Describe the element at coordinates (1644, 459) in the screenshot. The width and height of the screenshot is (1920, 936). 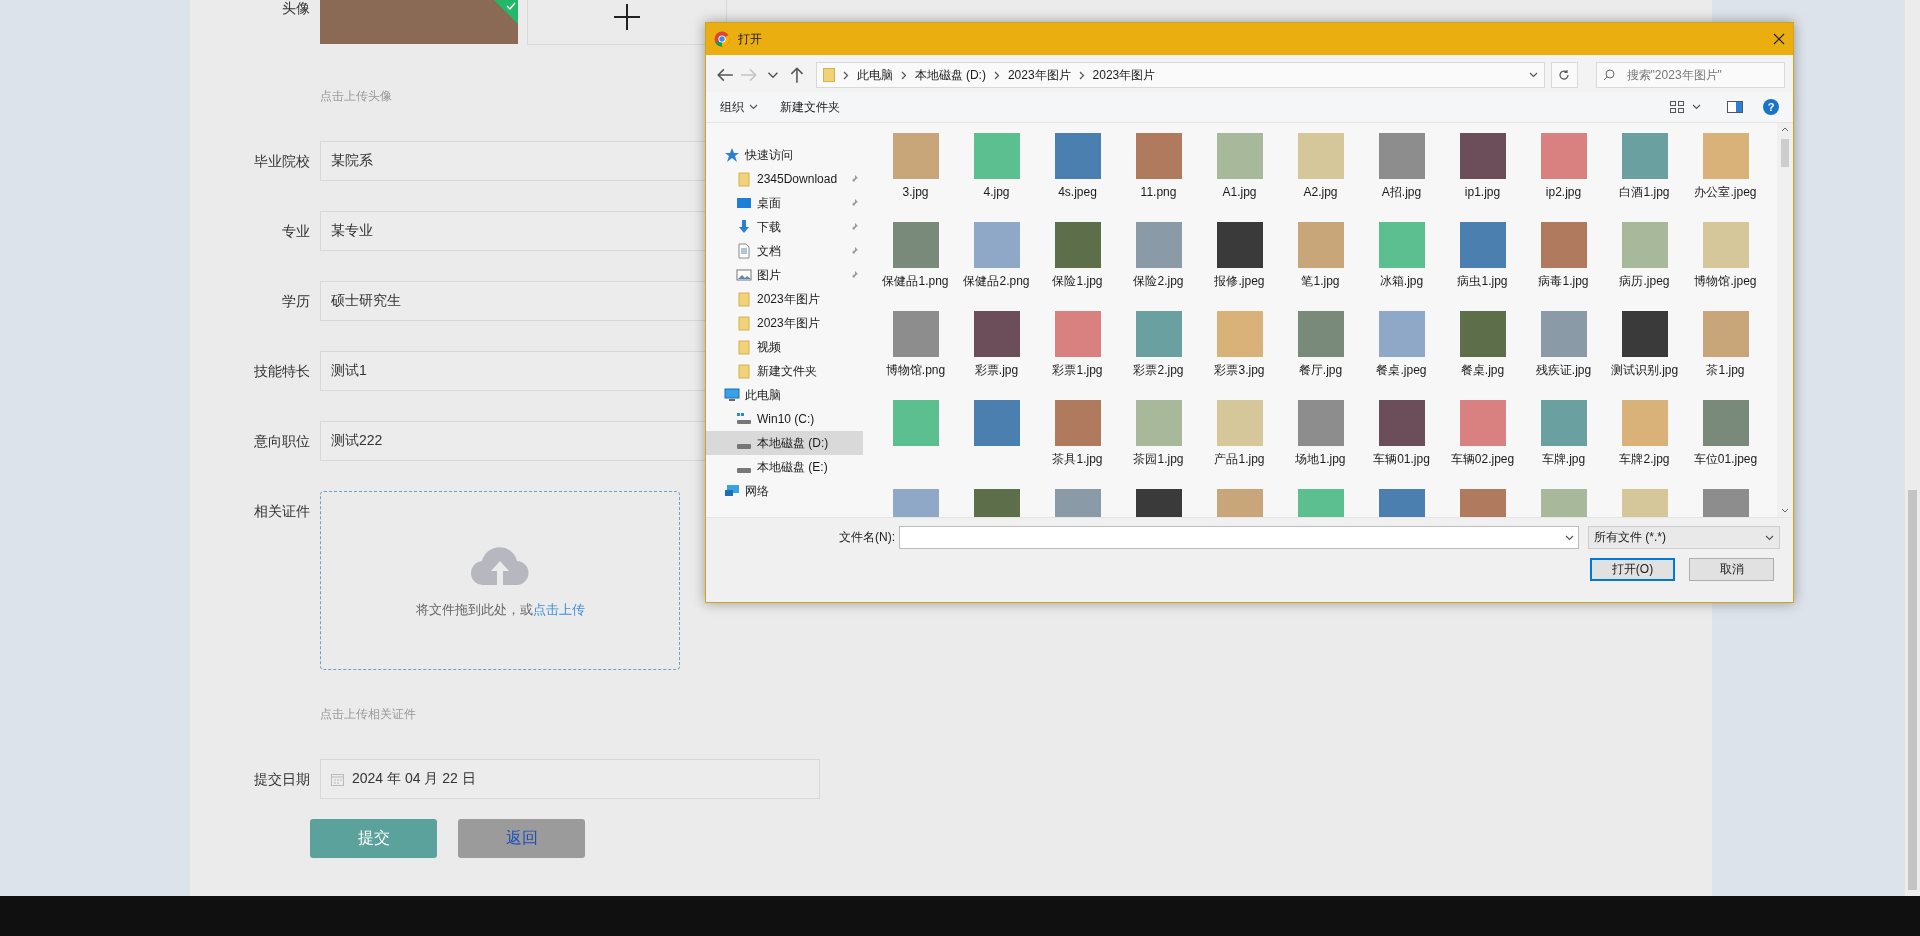
I see `file-name: 车牌2.jpg` at that location.